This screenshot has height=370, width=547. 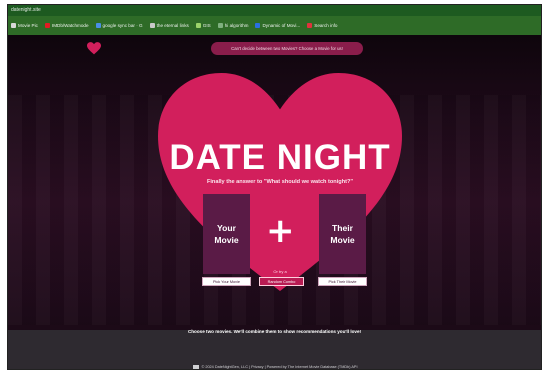 What do you see at coordinates (94, 48) in the screenshot?
I see `logo-heart-icon` at bounding box center [94, 48].